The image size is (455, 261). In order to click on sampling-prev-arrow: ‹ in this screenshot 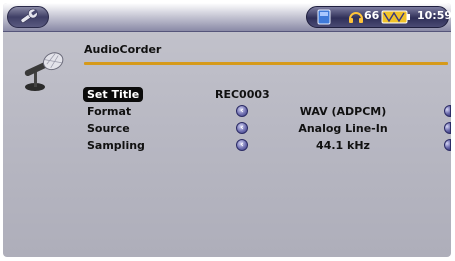, I will do `click(242, 145)`.